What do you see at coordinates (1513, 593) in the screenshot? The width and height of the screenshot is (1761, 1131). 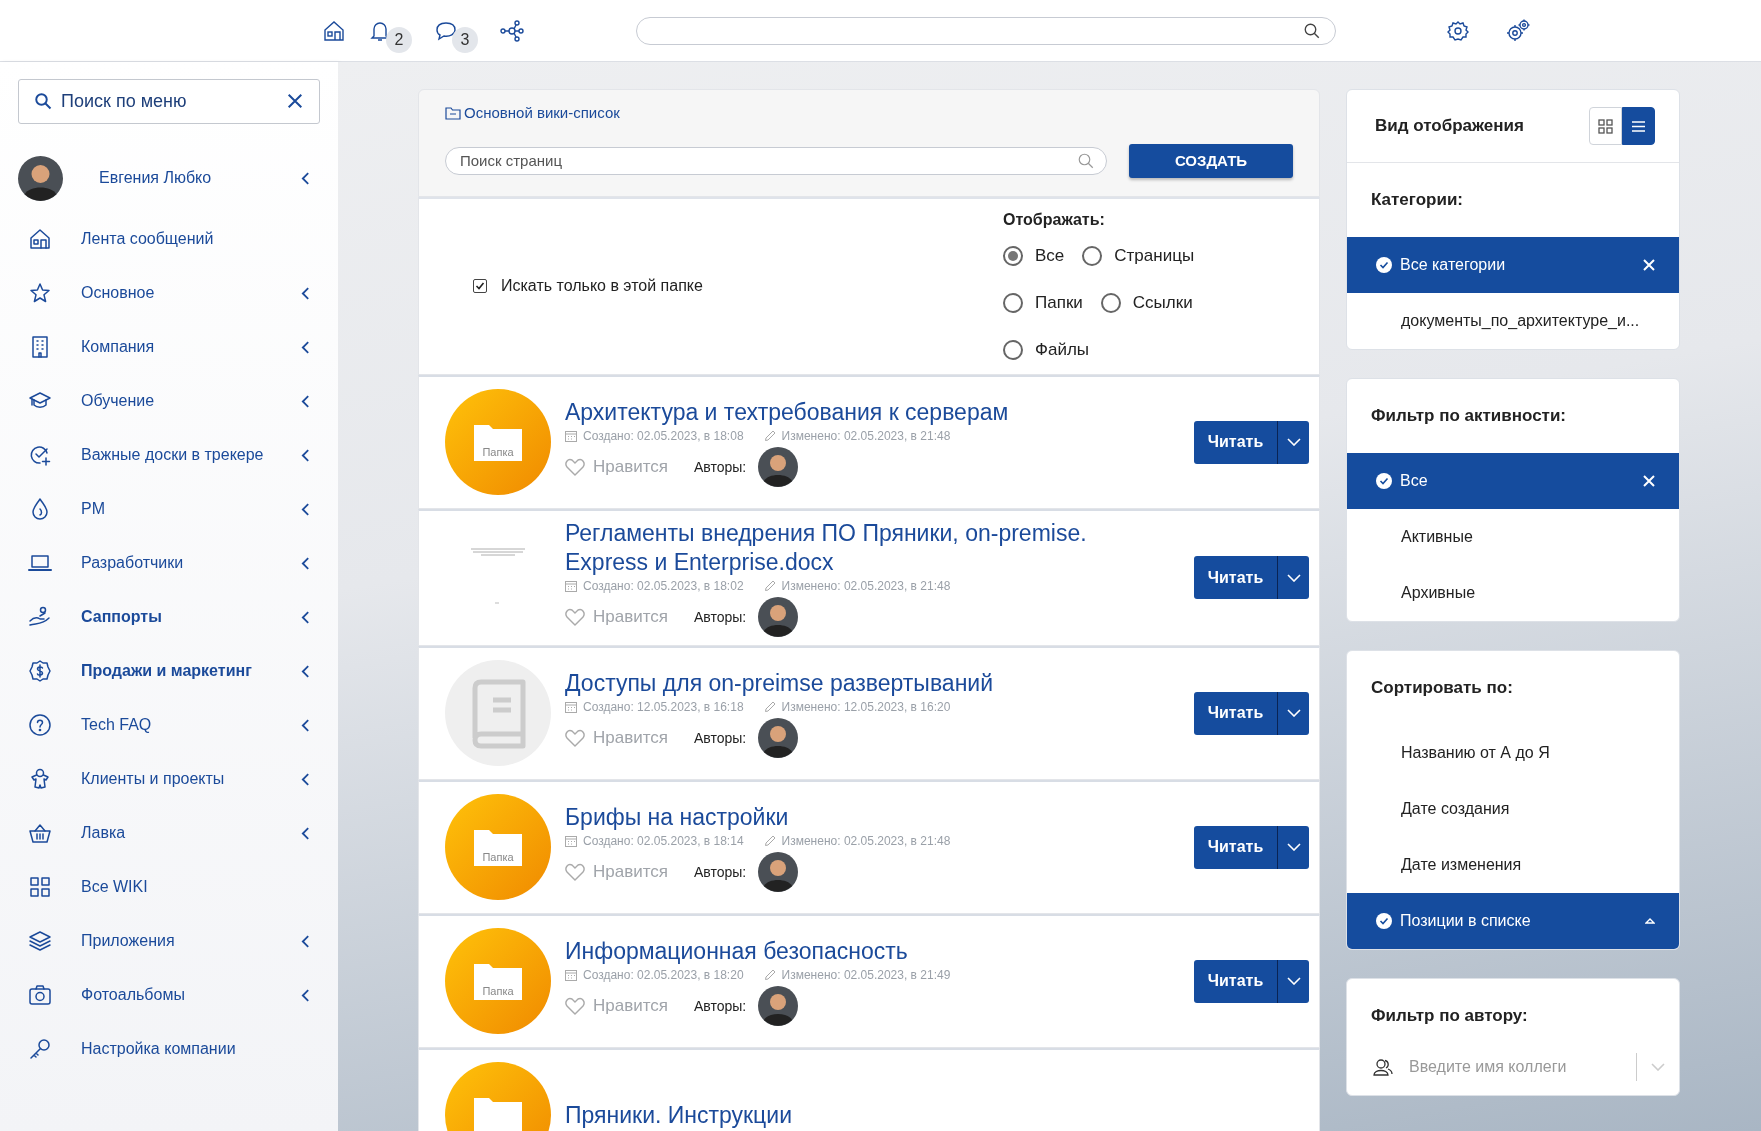 I see `filter-option: Архивные` at bounding box center [1513, 593].